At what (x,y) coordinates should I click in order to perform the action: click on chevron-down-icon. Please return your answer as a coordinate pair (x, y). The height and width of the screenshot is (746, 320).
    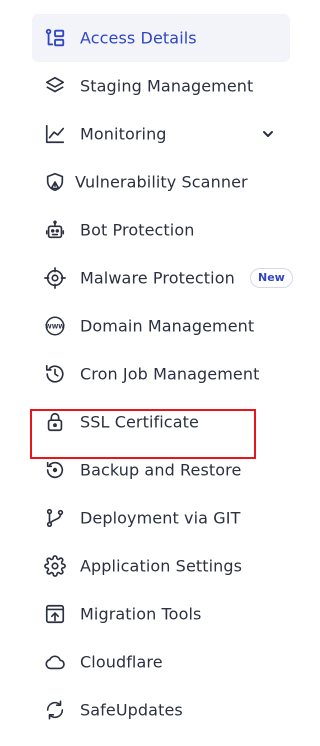
    Looking at the image, I should click on (268, 134).